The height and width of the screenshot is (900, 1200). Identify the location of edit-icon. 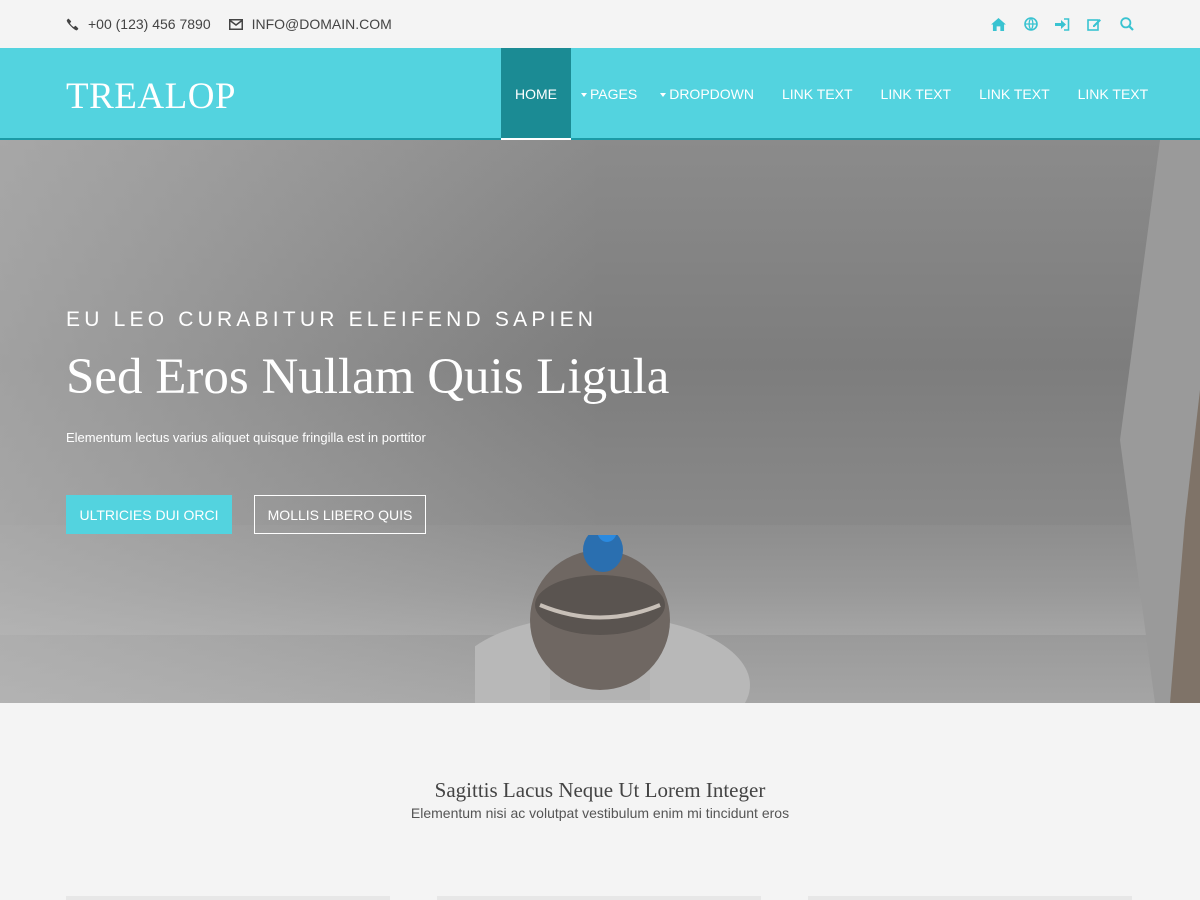
(1094, 24).